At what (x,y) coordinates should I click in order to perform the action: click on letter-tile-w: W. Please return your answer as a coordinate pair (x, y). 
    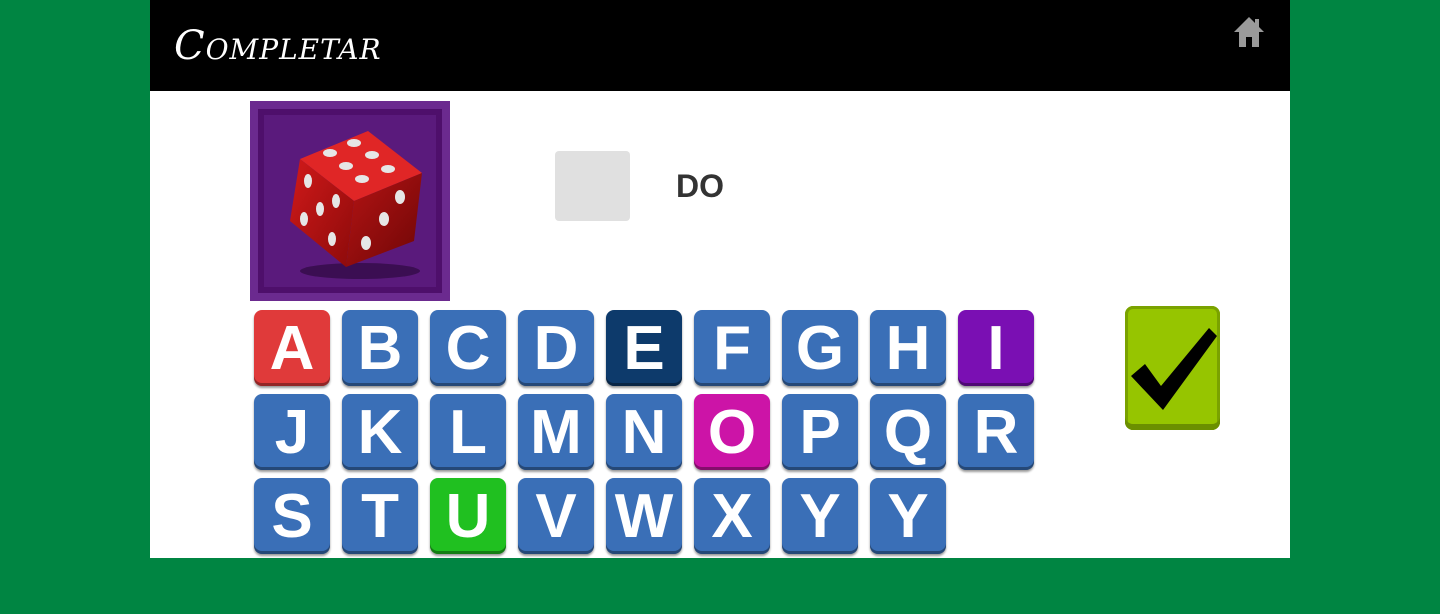
    Looking at the image, I should click on (644, 516).